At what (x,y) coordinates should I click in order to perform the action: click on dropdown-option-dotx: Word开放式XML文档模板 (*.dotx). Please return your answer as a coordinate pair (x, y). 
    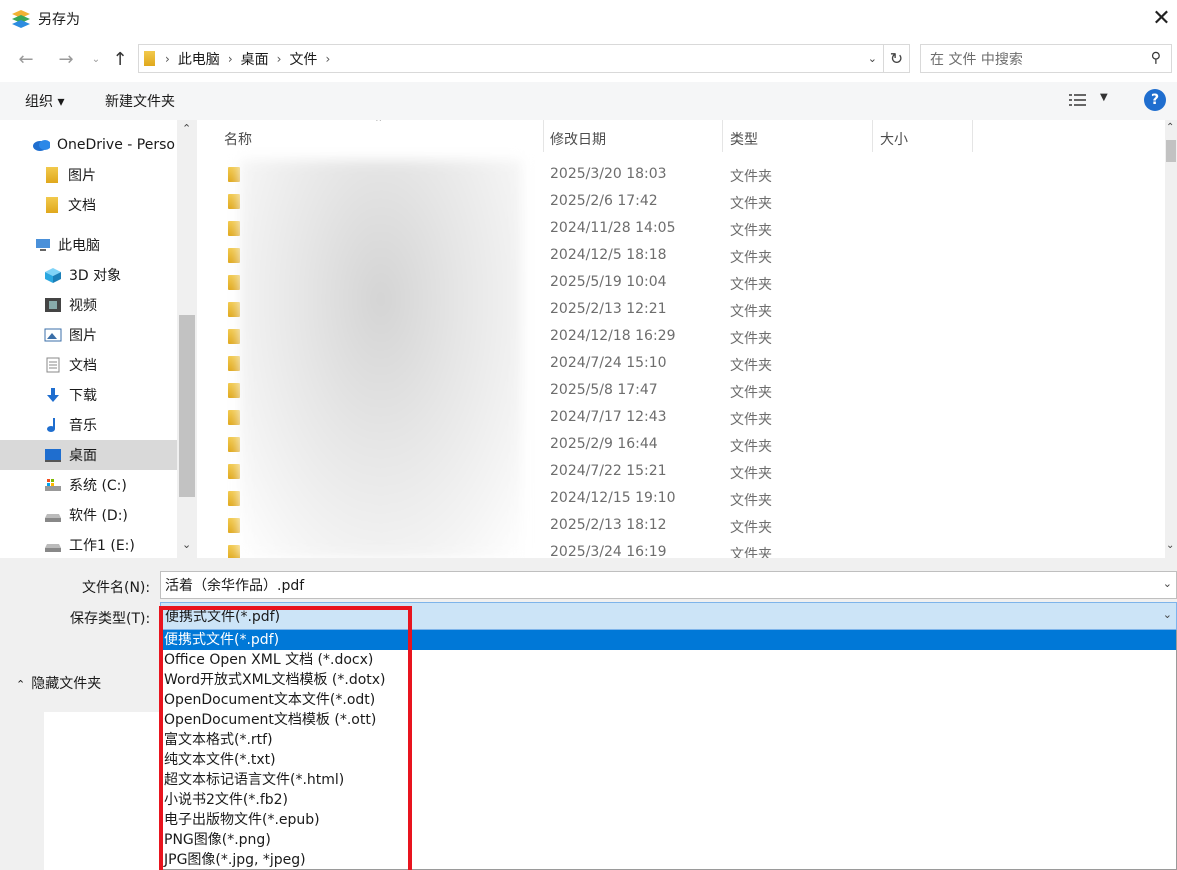
    Looking at the image, I should click on (668, 680).